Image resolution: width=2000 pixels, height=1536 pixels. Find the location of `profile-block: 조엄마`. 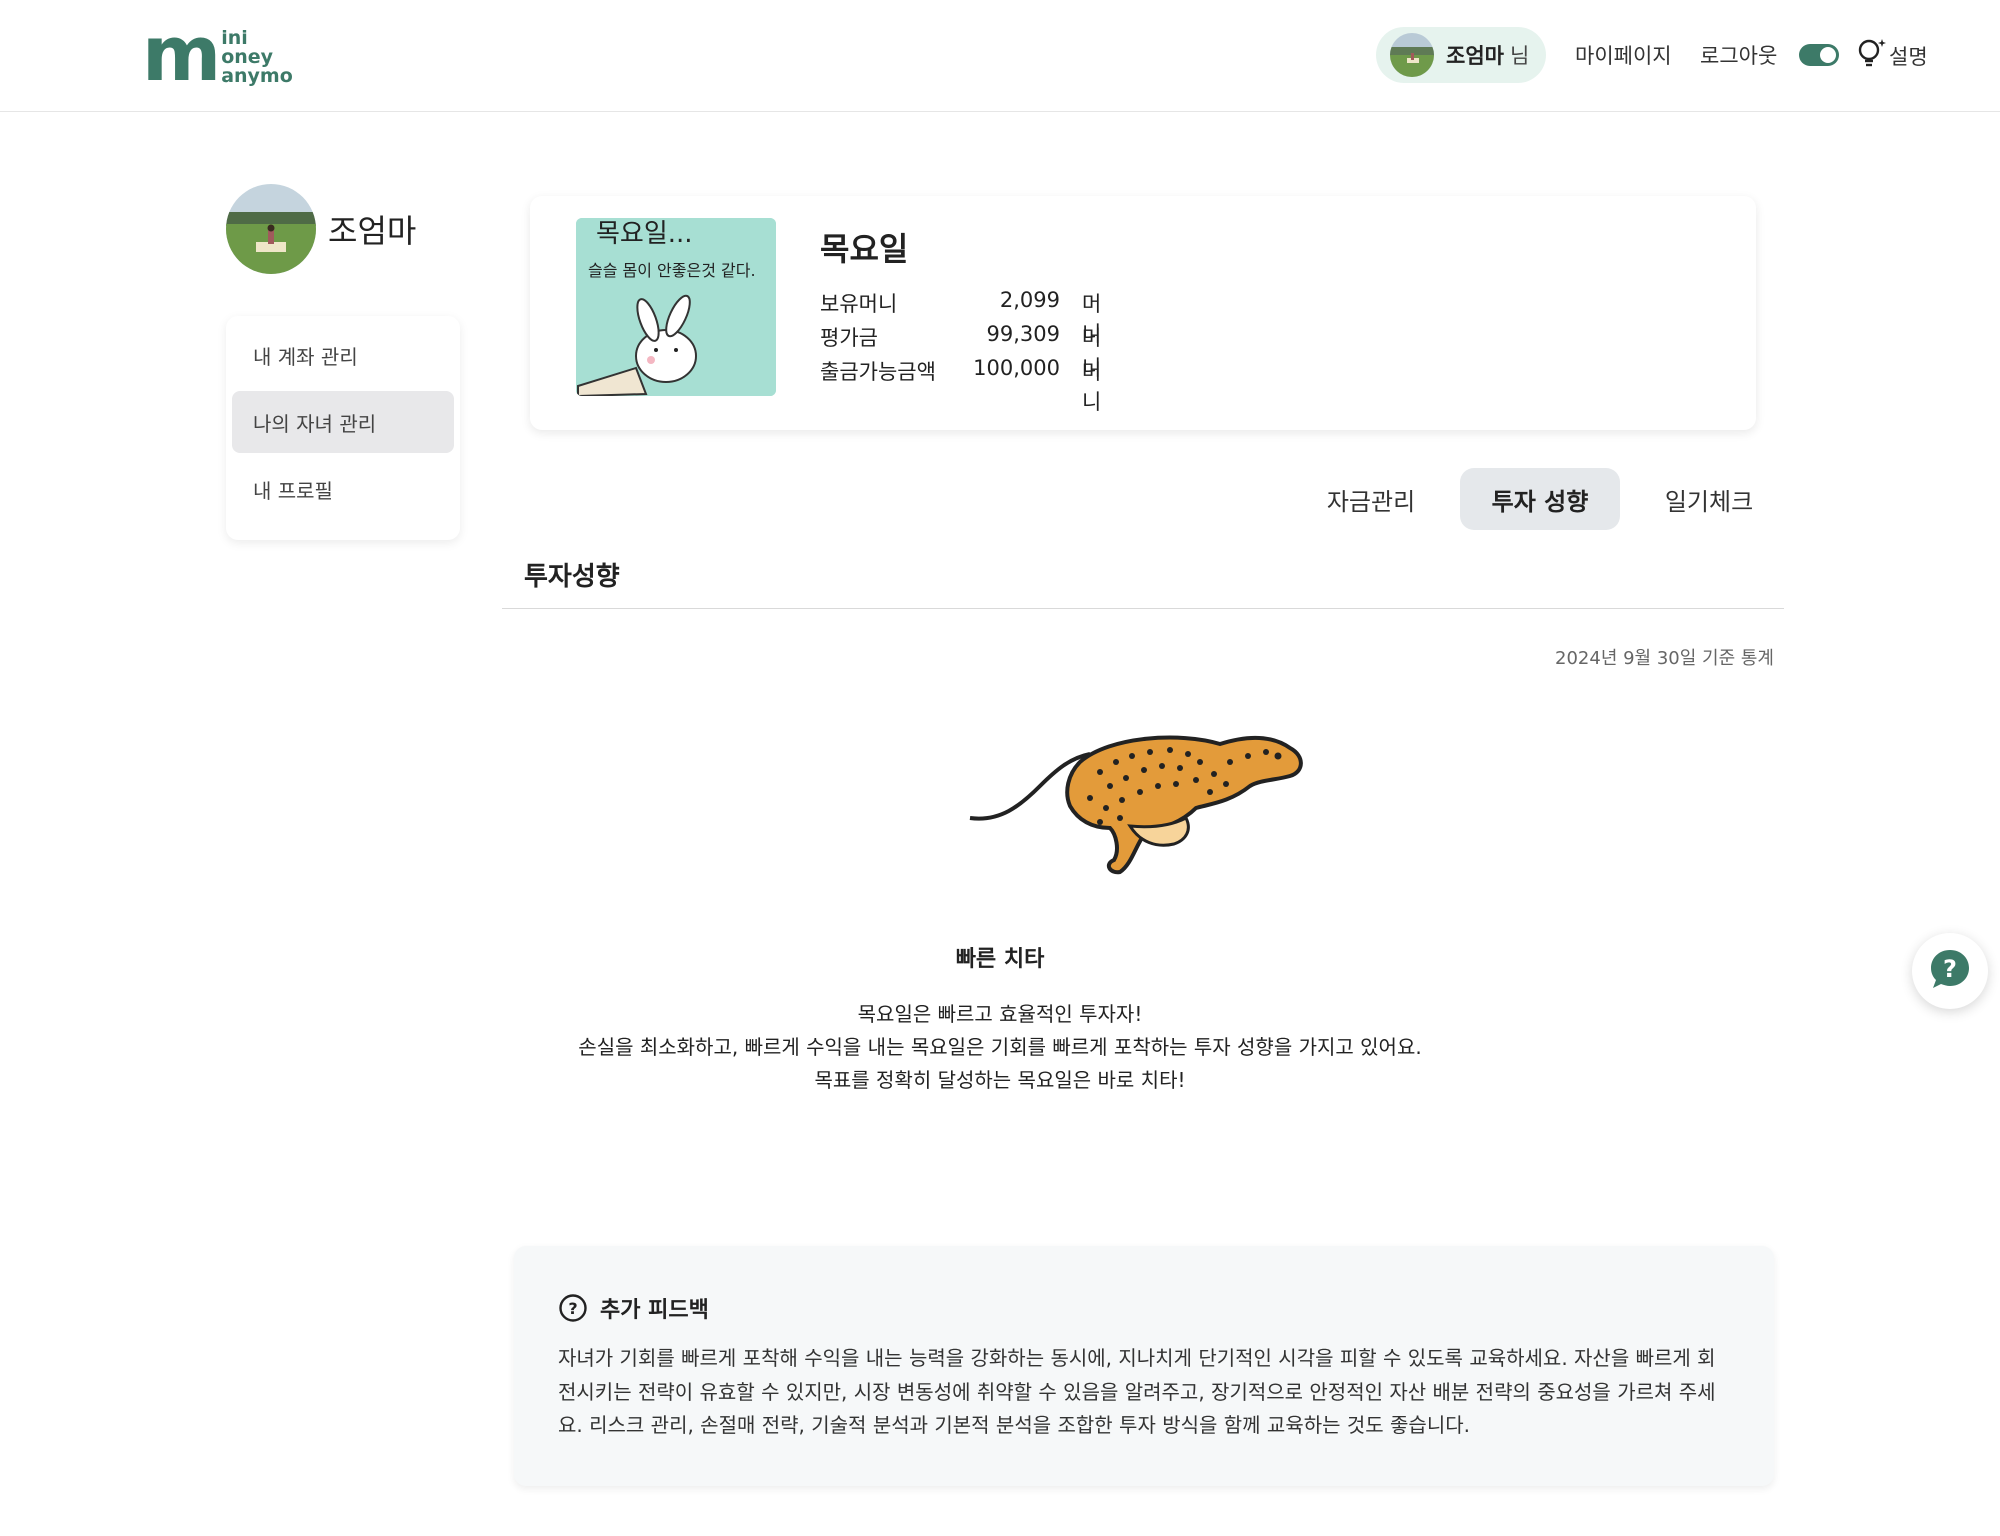

profile-block: 조엄마 is located at coordinates (321, 229).